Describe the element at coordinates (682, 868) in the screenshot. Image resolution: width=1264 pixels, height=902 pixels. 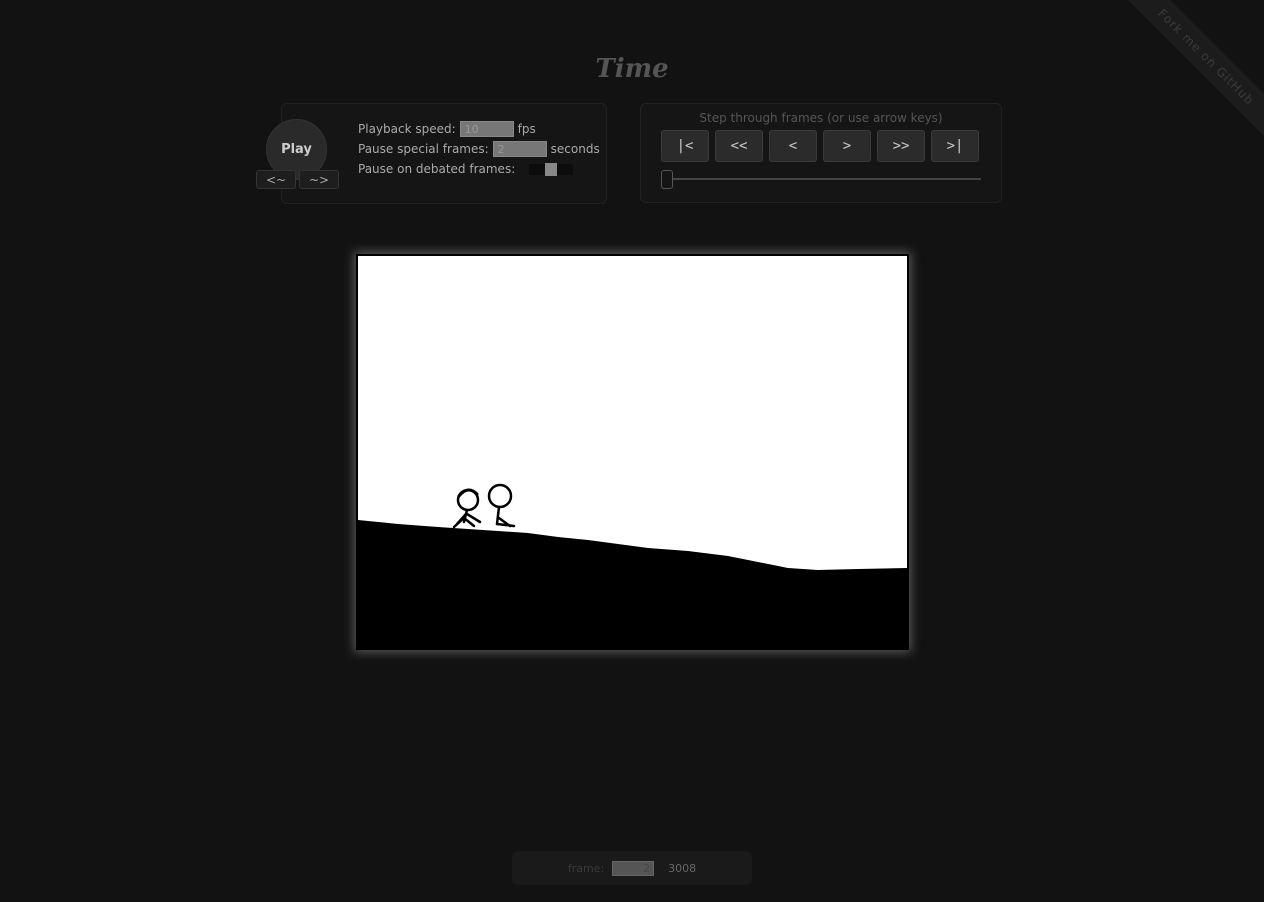
I see `frame-total: 3008` at that location.